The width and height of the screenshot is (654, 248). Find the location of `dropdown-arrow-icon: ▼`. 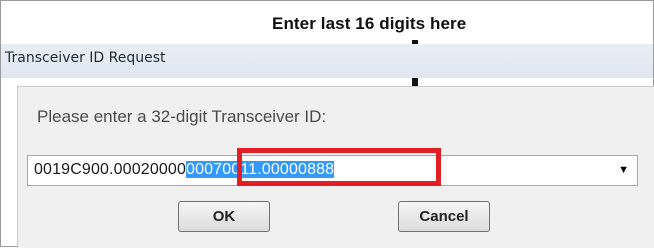

dropdown-arrow-icon: ▼ is located at coordinates (623, 170).